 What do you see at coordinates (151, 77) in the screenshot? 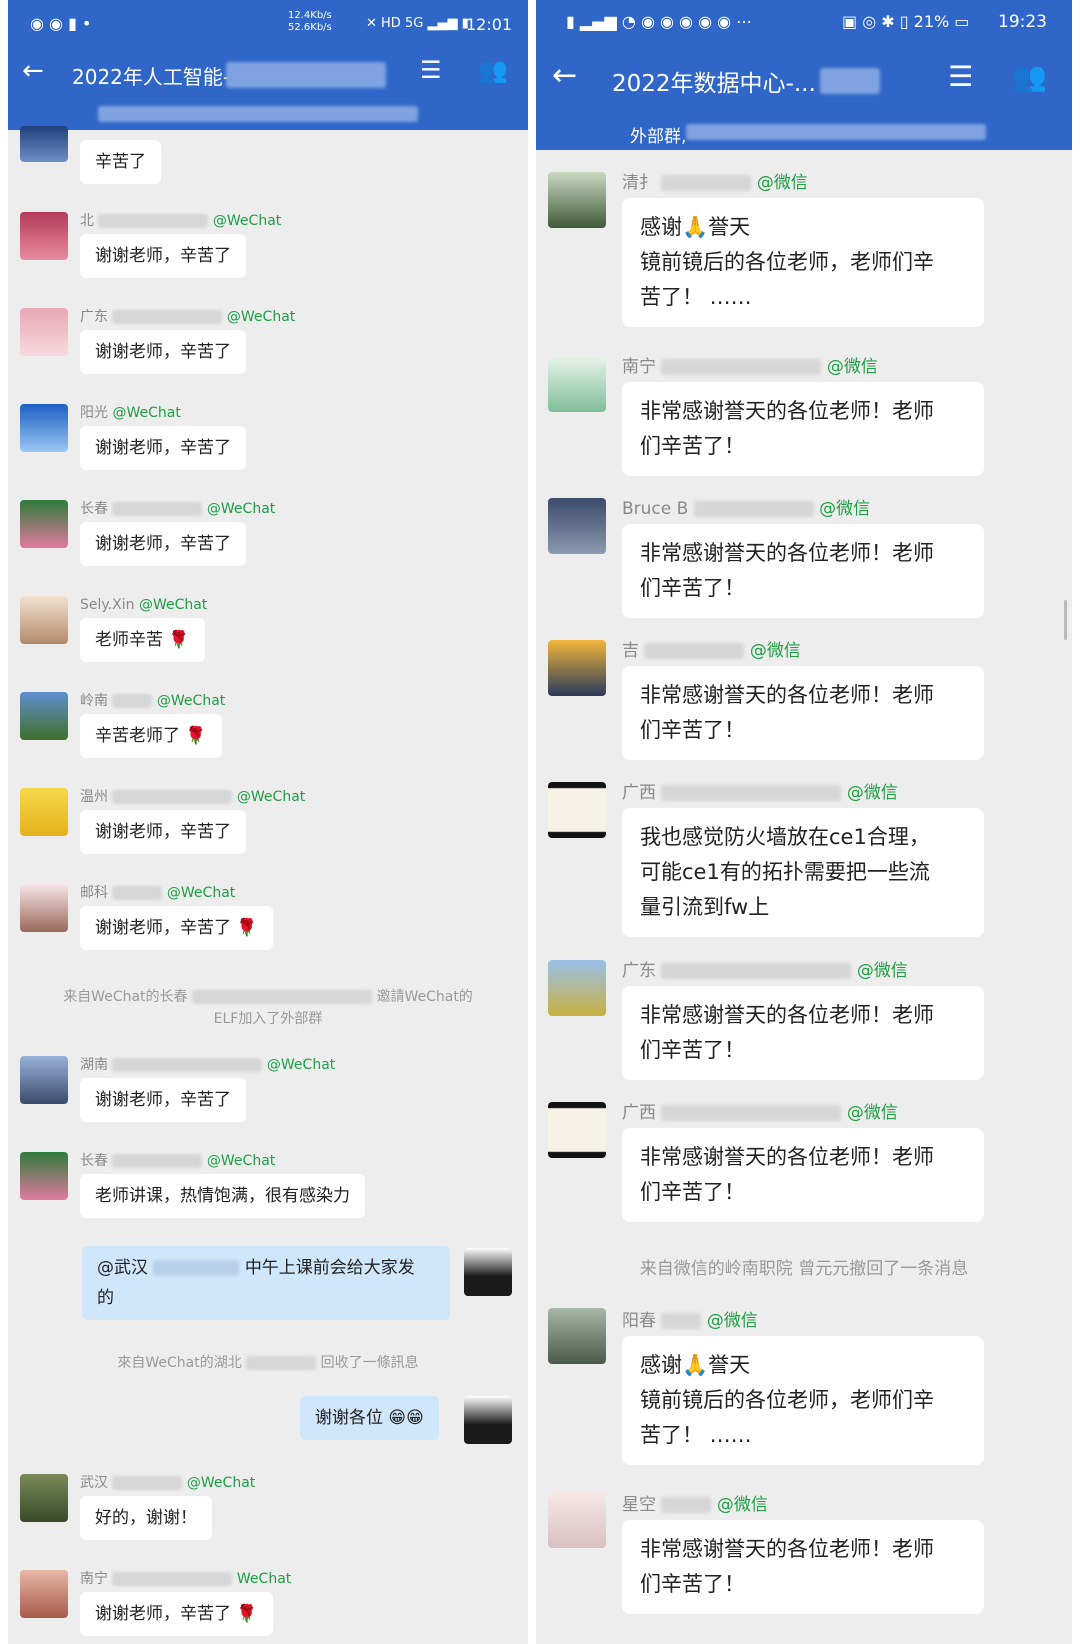
I see `chat-title: 2022年人工智能-` at bounding box center [151, 77].